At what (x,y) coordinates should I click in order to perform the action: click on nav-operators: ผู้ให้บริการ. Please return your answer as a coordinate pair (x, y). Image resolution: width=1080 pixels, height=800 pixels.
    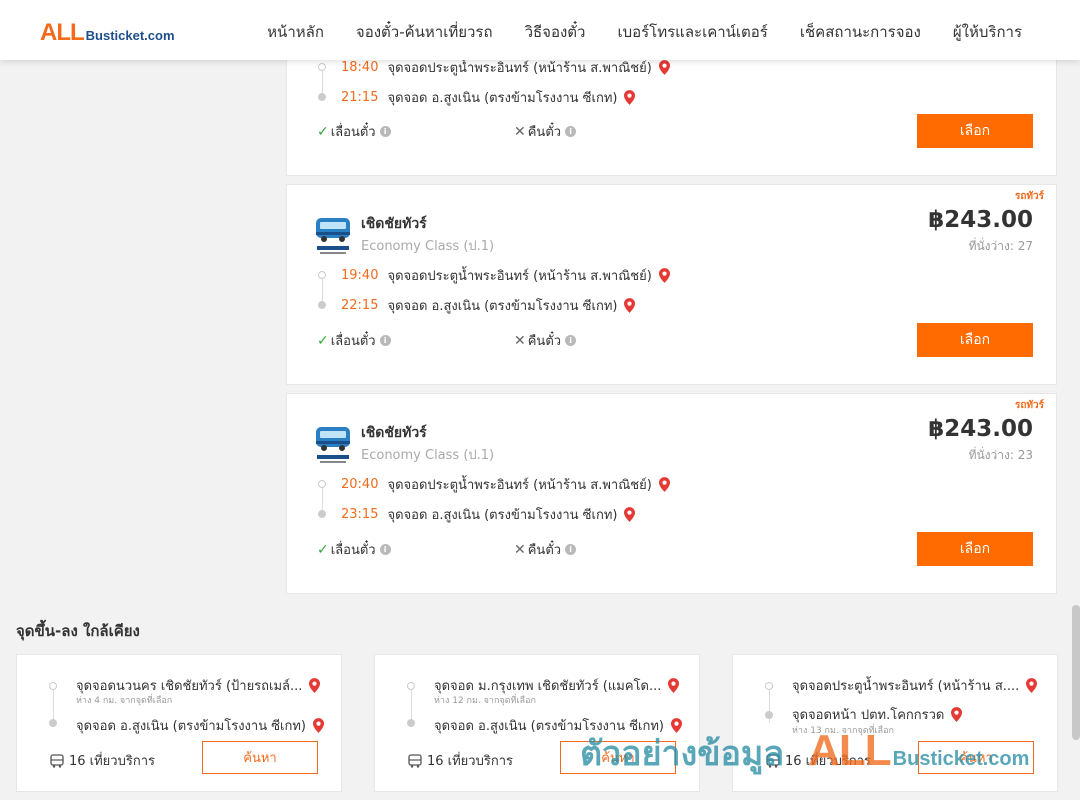
    Looking at the image, I should click on (987, 32).